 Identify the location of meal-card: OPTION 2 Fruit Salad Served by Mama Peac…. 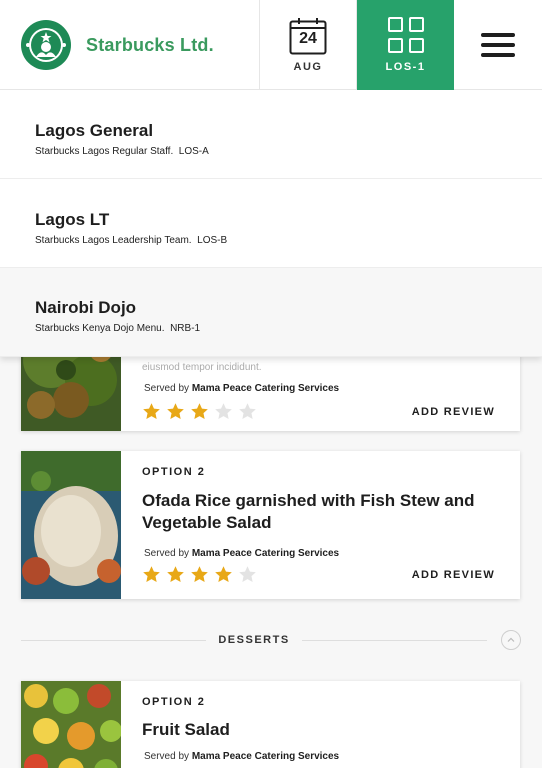
(270, 724).